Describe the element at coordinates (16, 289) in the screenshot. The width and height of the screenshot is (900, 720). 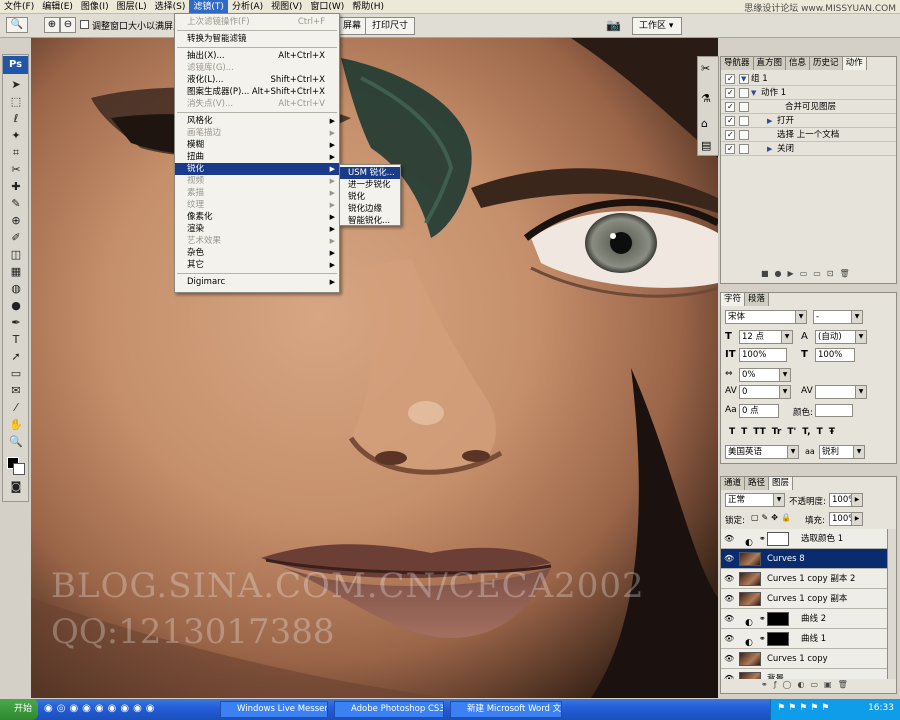
I see `blur-tool-icon: ◍` at that location.